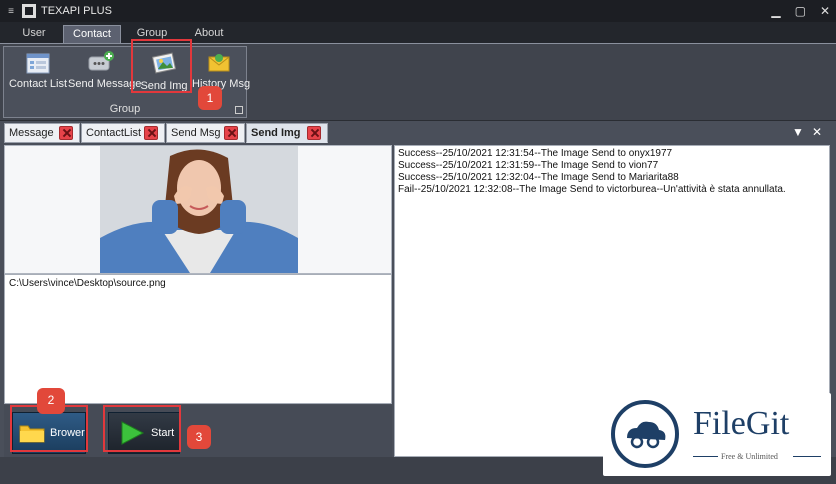 The image size is (836, 484). I want to click on tab-send-img-label: Send Img, so click(276, 133).